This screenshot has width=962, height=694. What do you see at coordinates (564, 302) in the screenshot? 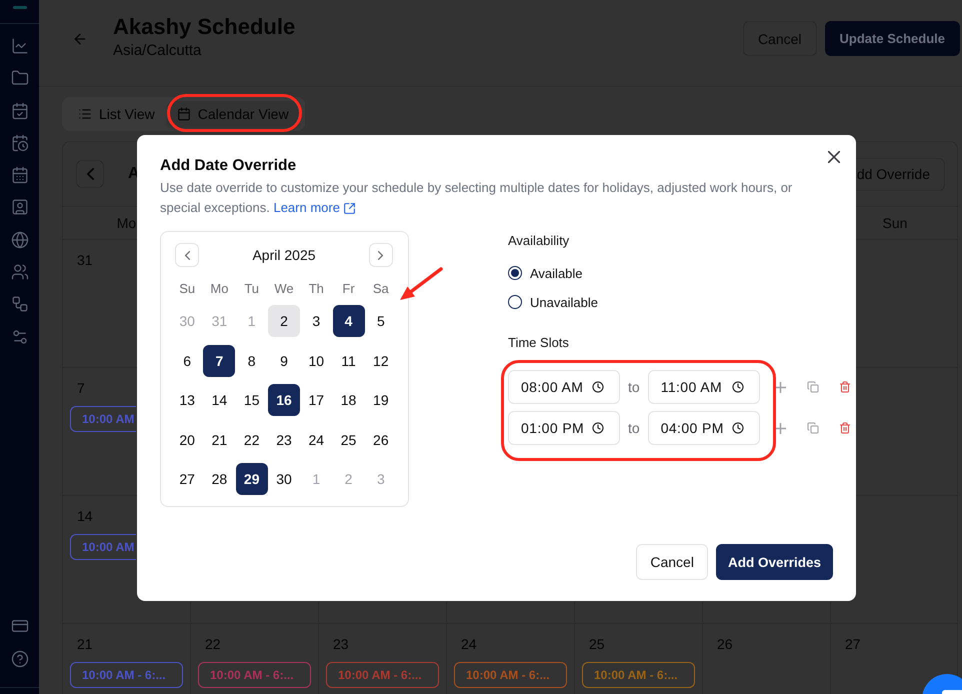
I see `option-label: Unavailable` at bounding box center [564, 302].